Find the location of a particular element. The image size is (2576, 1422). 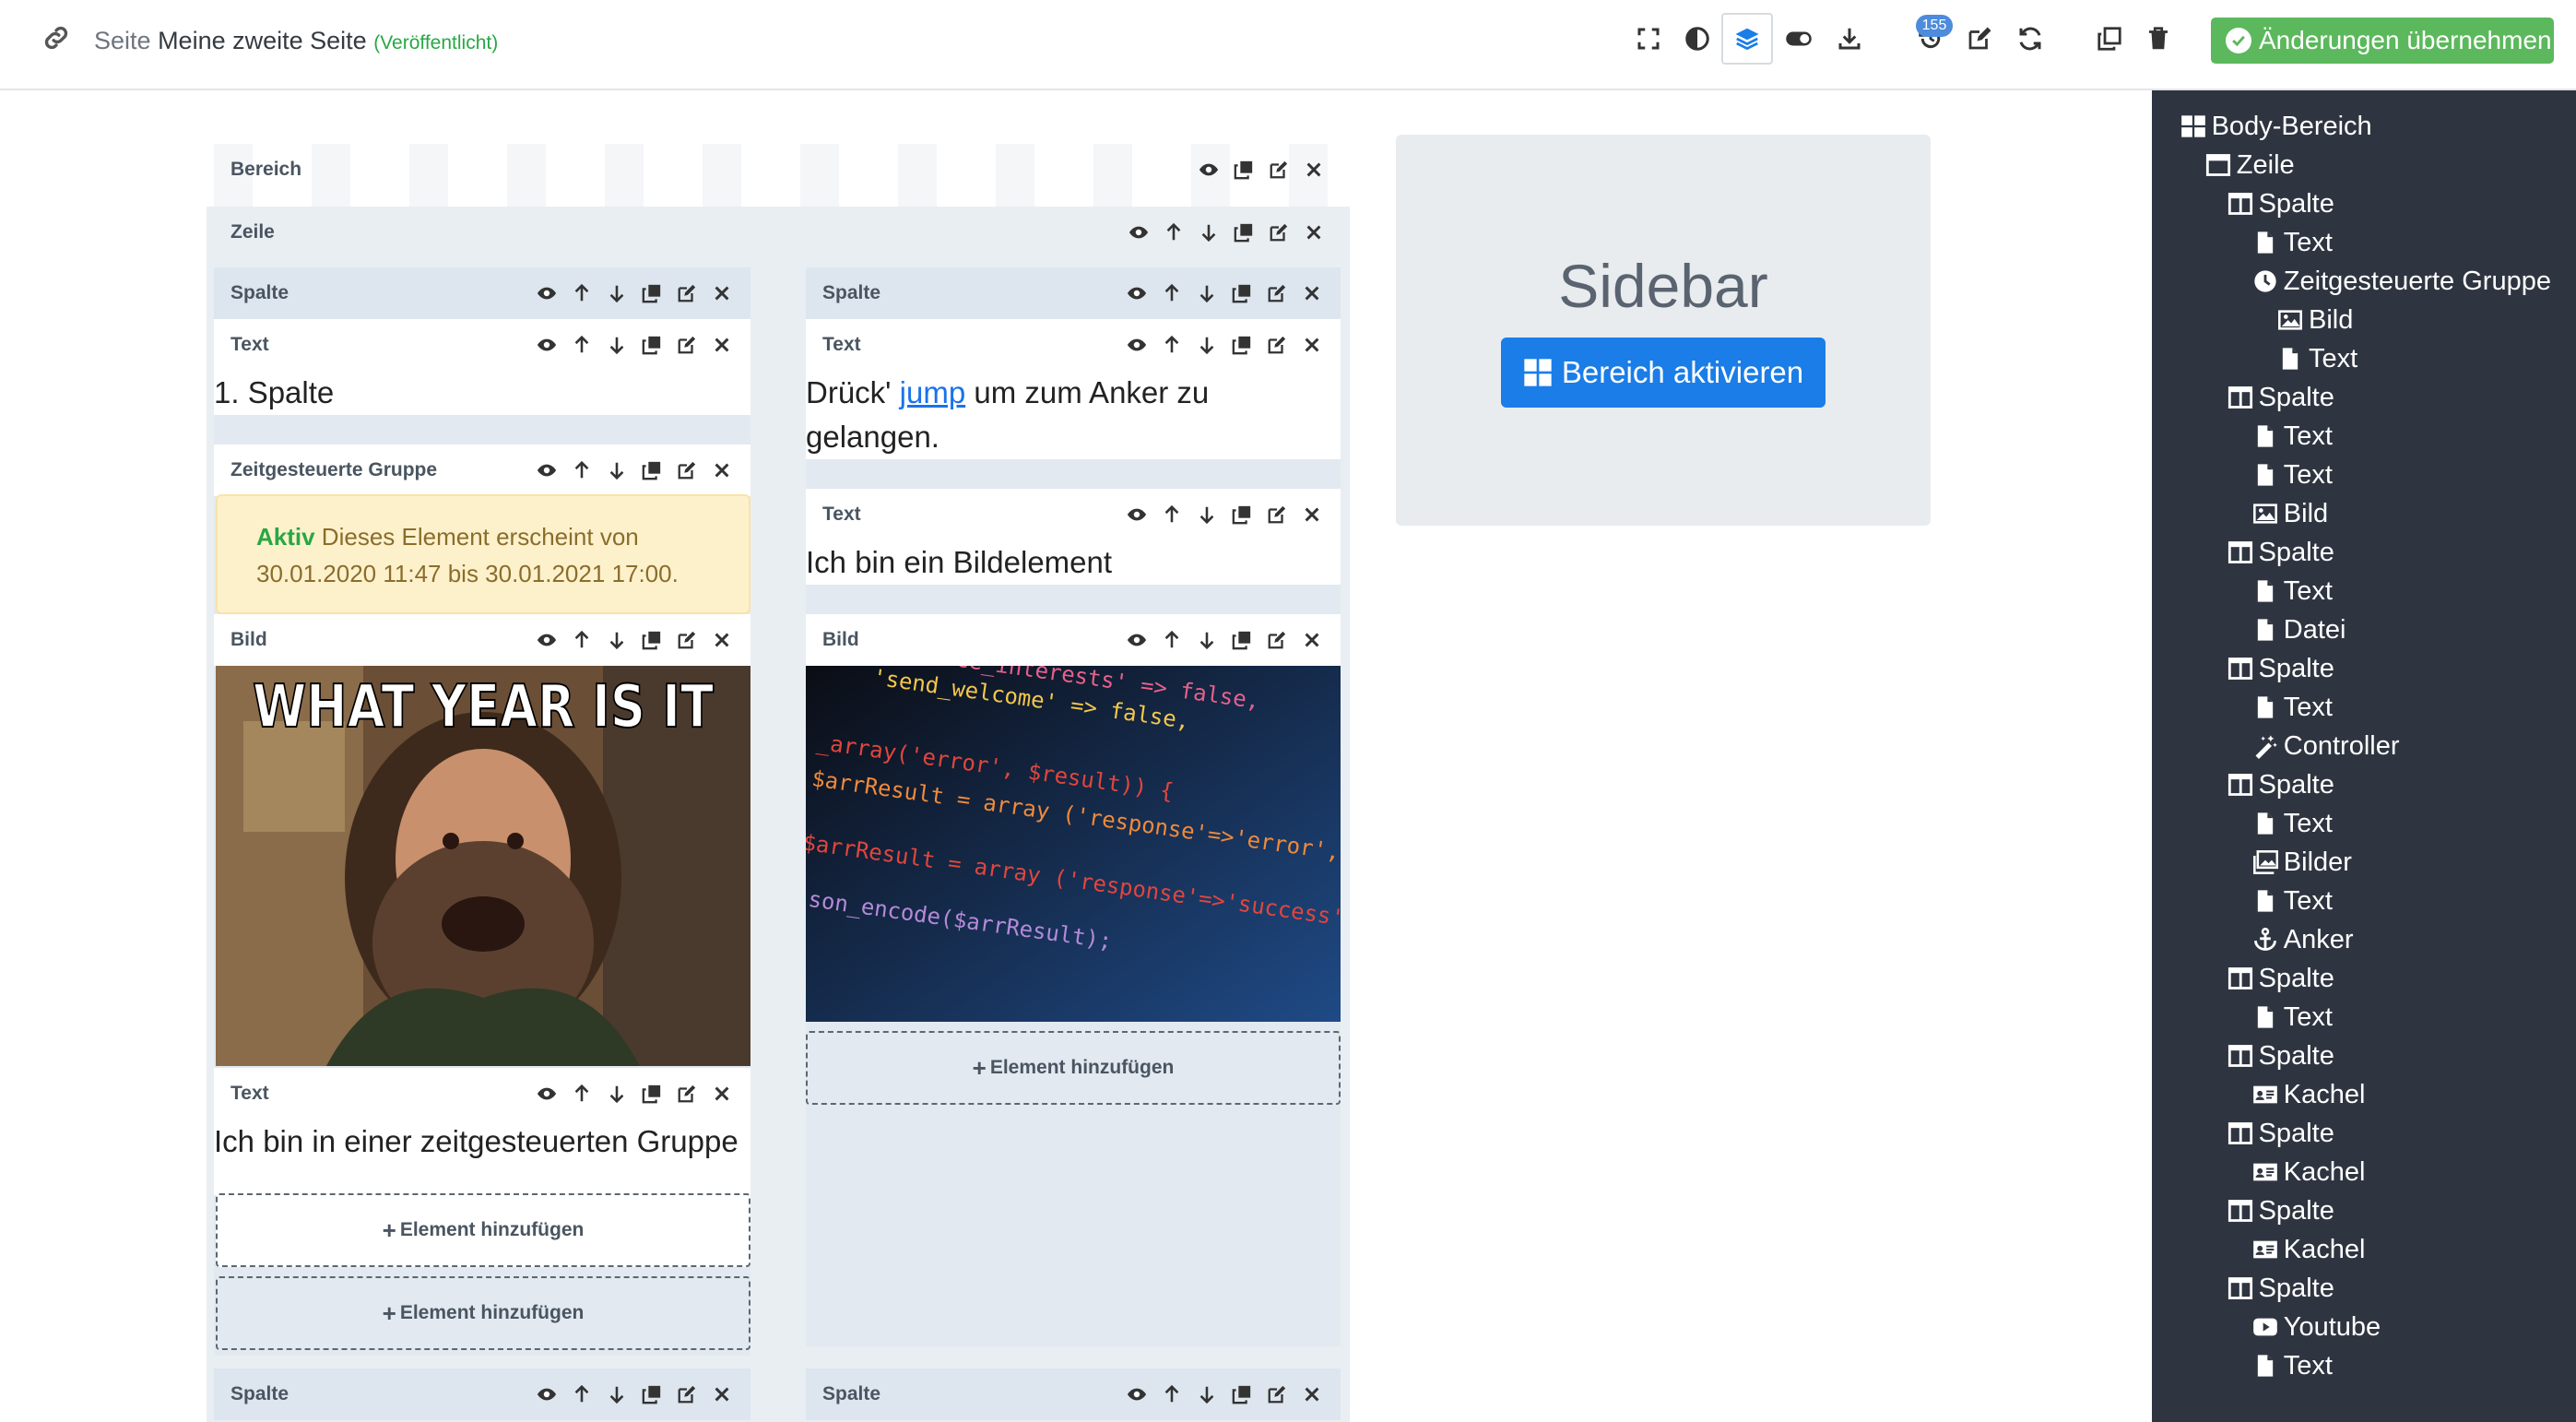

toggle-icon is located at coordinates (1798, 39).